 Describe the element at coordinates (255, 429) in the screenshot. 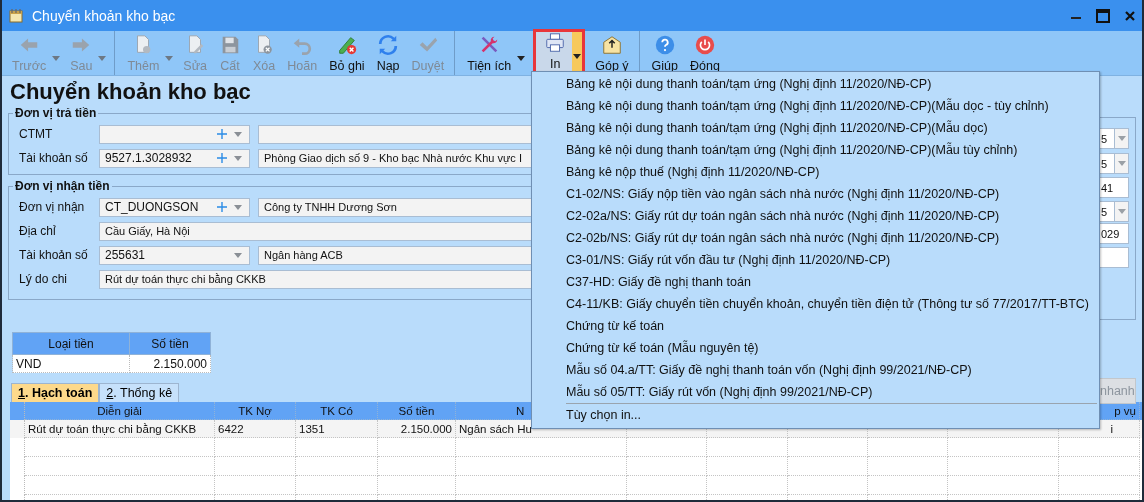

I see `table-cell: 6422` at that location.